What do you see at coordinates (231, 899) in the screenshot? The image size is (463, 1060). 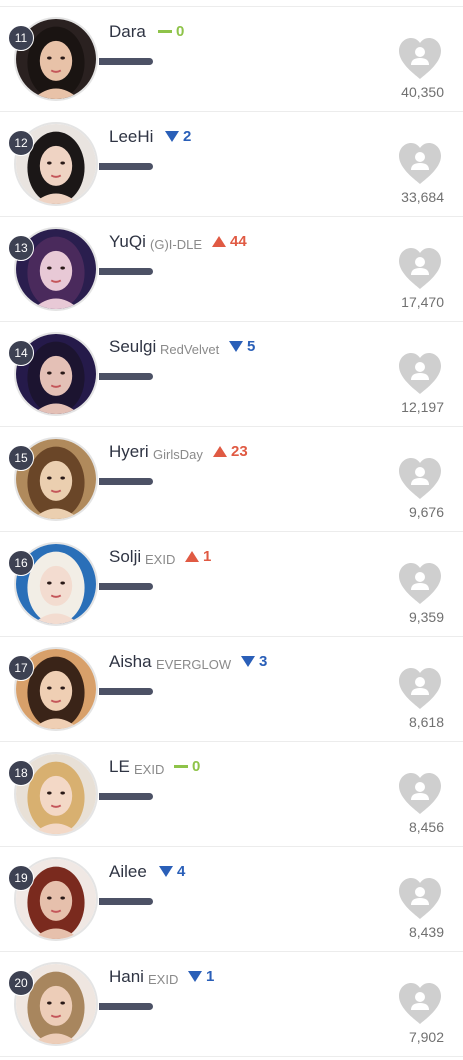 I see `ranking-row: 19 Ailee 4 8,439` at bounding box center [231, 899].